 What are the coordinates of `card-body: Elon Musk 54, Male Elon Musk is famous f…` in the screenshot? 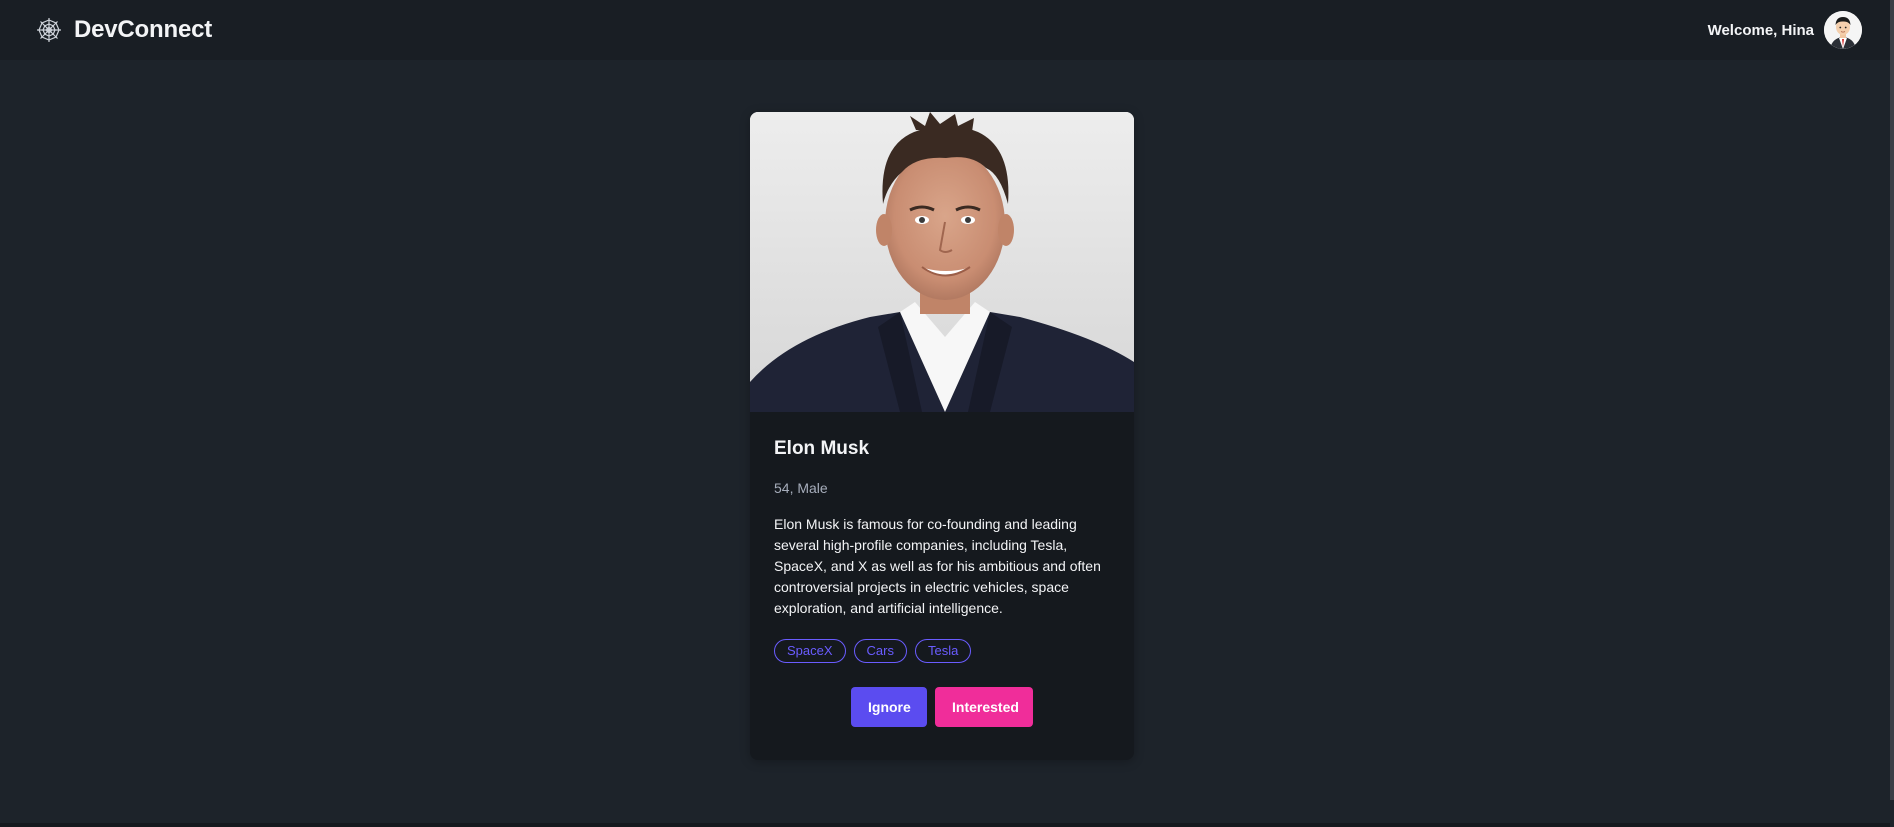 It's located at (942, 569).